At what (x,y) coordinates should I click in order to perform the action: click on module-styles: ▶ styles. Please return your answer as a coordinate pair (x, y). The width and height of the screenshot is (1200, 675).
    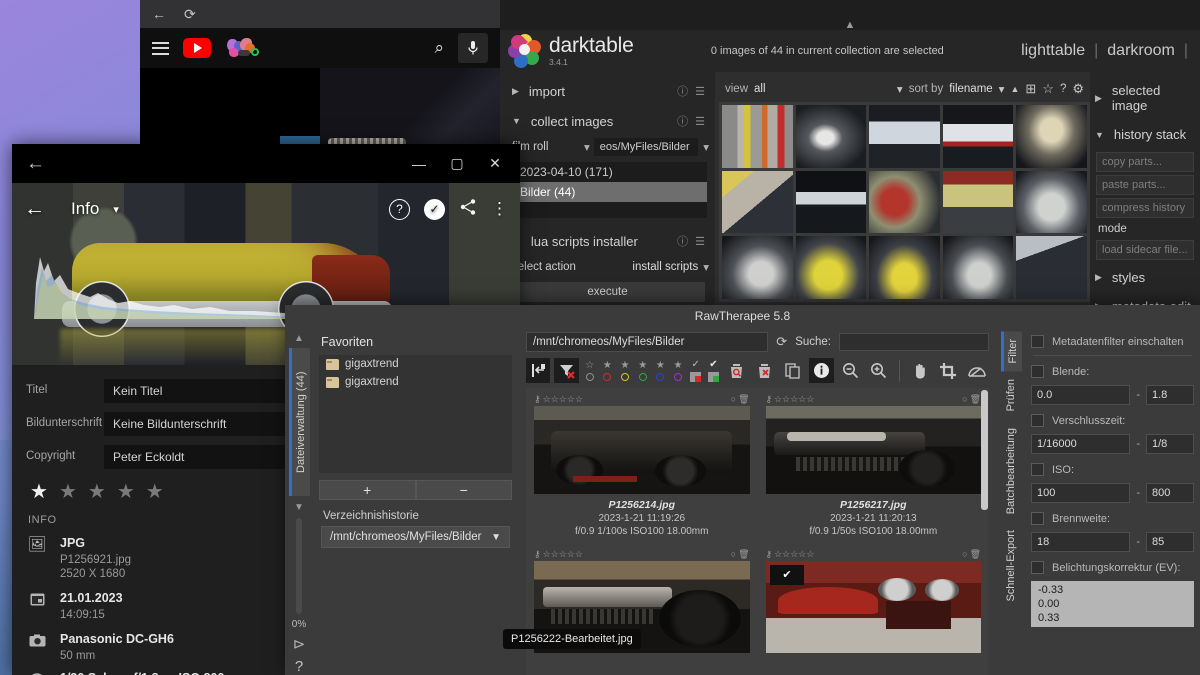
    Looking at the image, I should click on (1145, 277).